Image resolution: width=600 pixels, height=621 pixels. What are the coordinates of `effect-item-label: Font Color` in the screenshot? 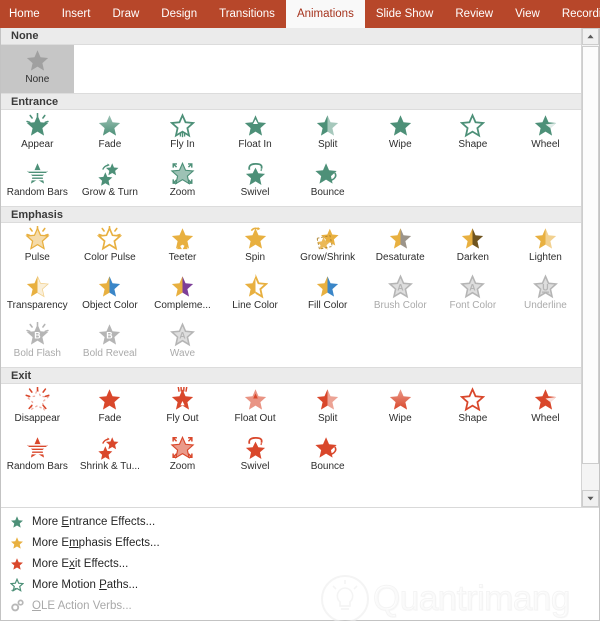 It's located at (473, 305).